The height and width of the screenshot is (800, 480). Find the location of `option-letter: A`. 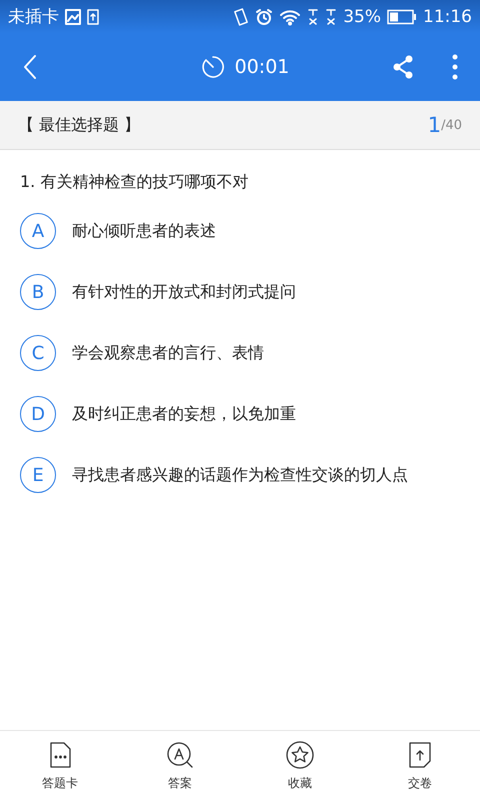

option-letter: A is located at coordinates (38, 231).